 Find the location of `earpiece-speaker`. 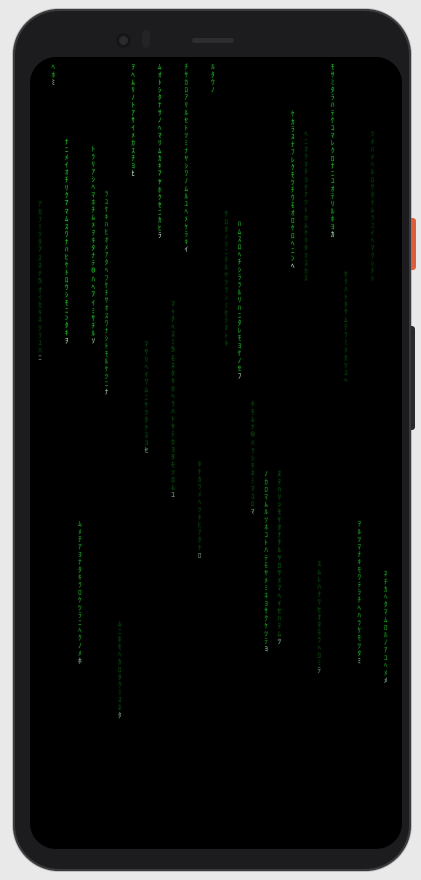

earpiece-speaker is located at coordinates (213, 40).